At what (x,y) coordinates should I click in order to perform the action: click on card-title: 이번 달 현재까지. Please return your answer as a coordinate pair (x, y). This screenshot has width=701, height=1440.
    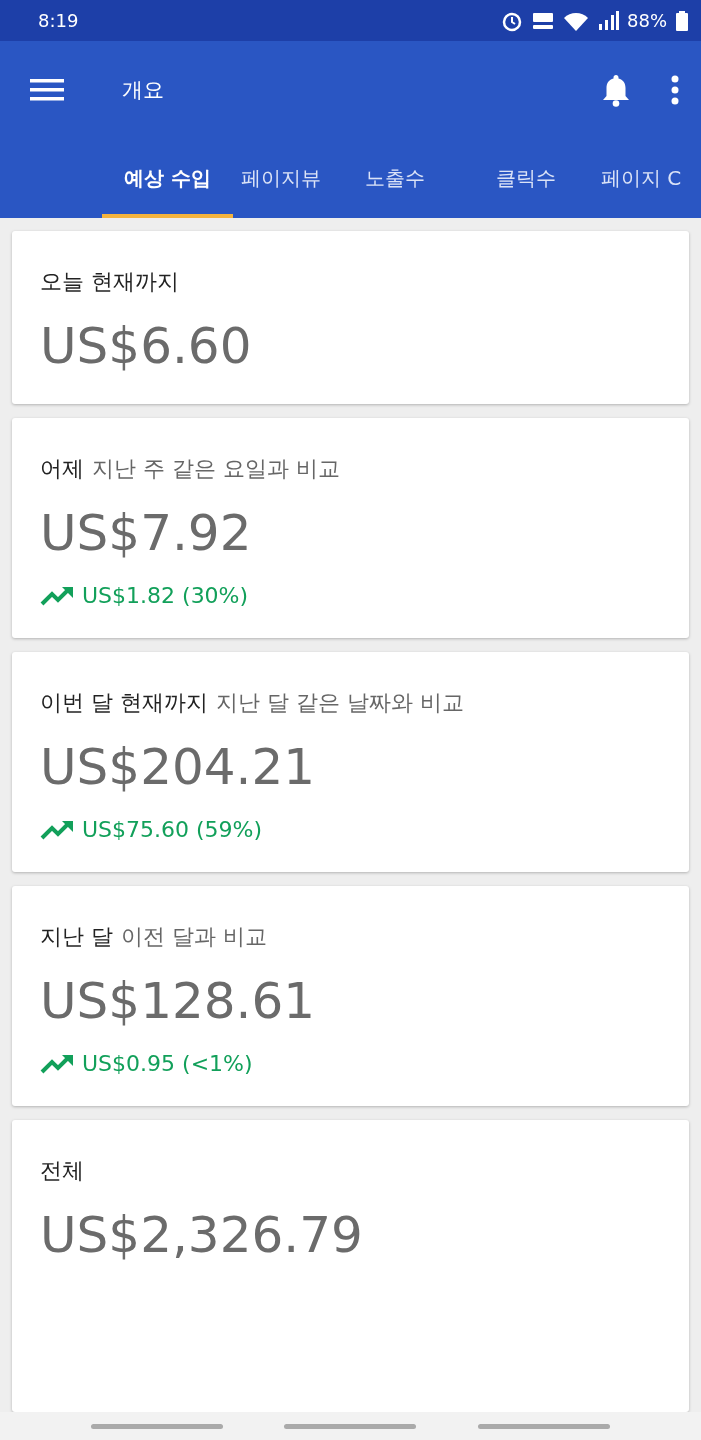
    Looking at the image, I should click on (124, 703).